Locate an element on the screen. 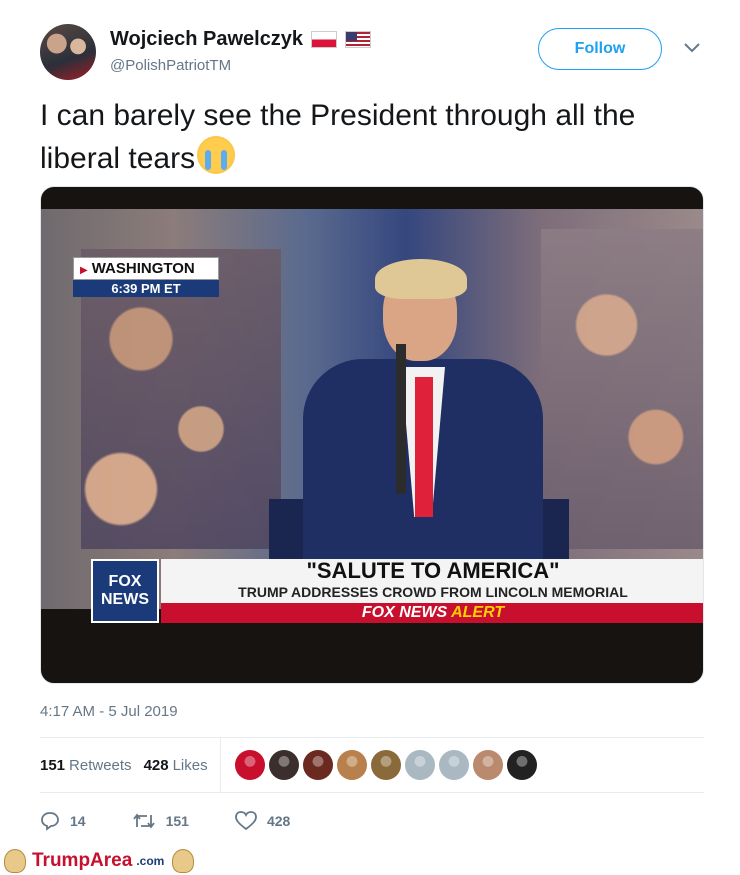 Image resolution: width=740 pixels, height=875 pixels. avatar is located at coordinates (68, 52).